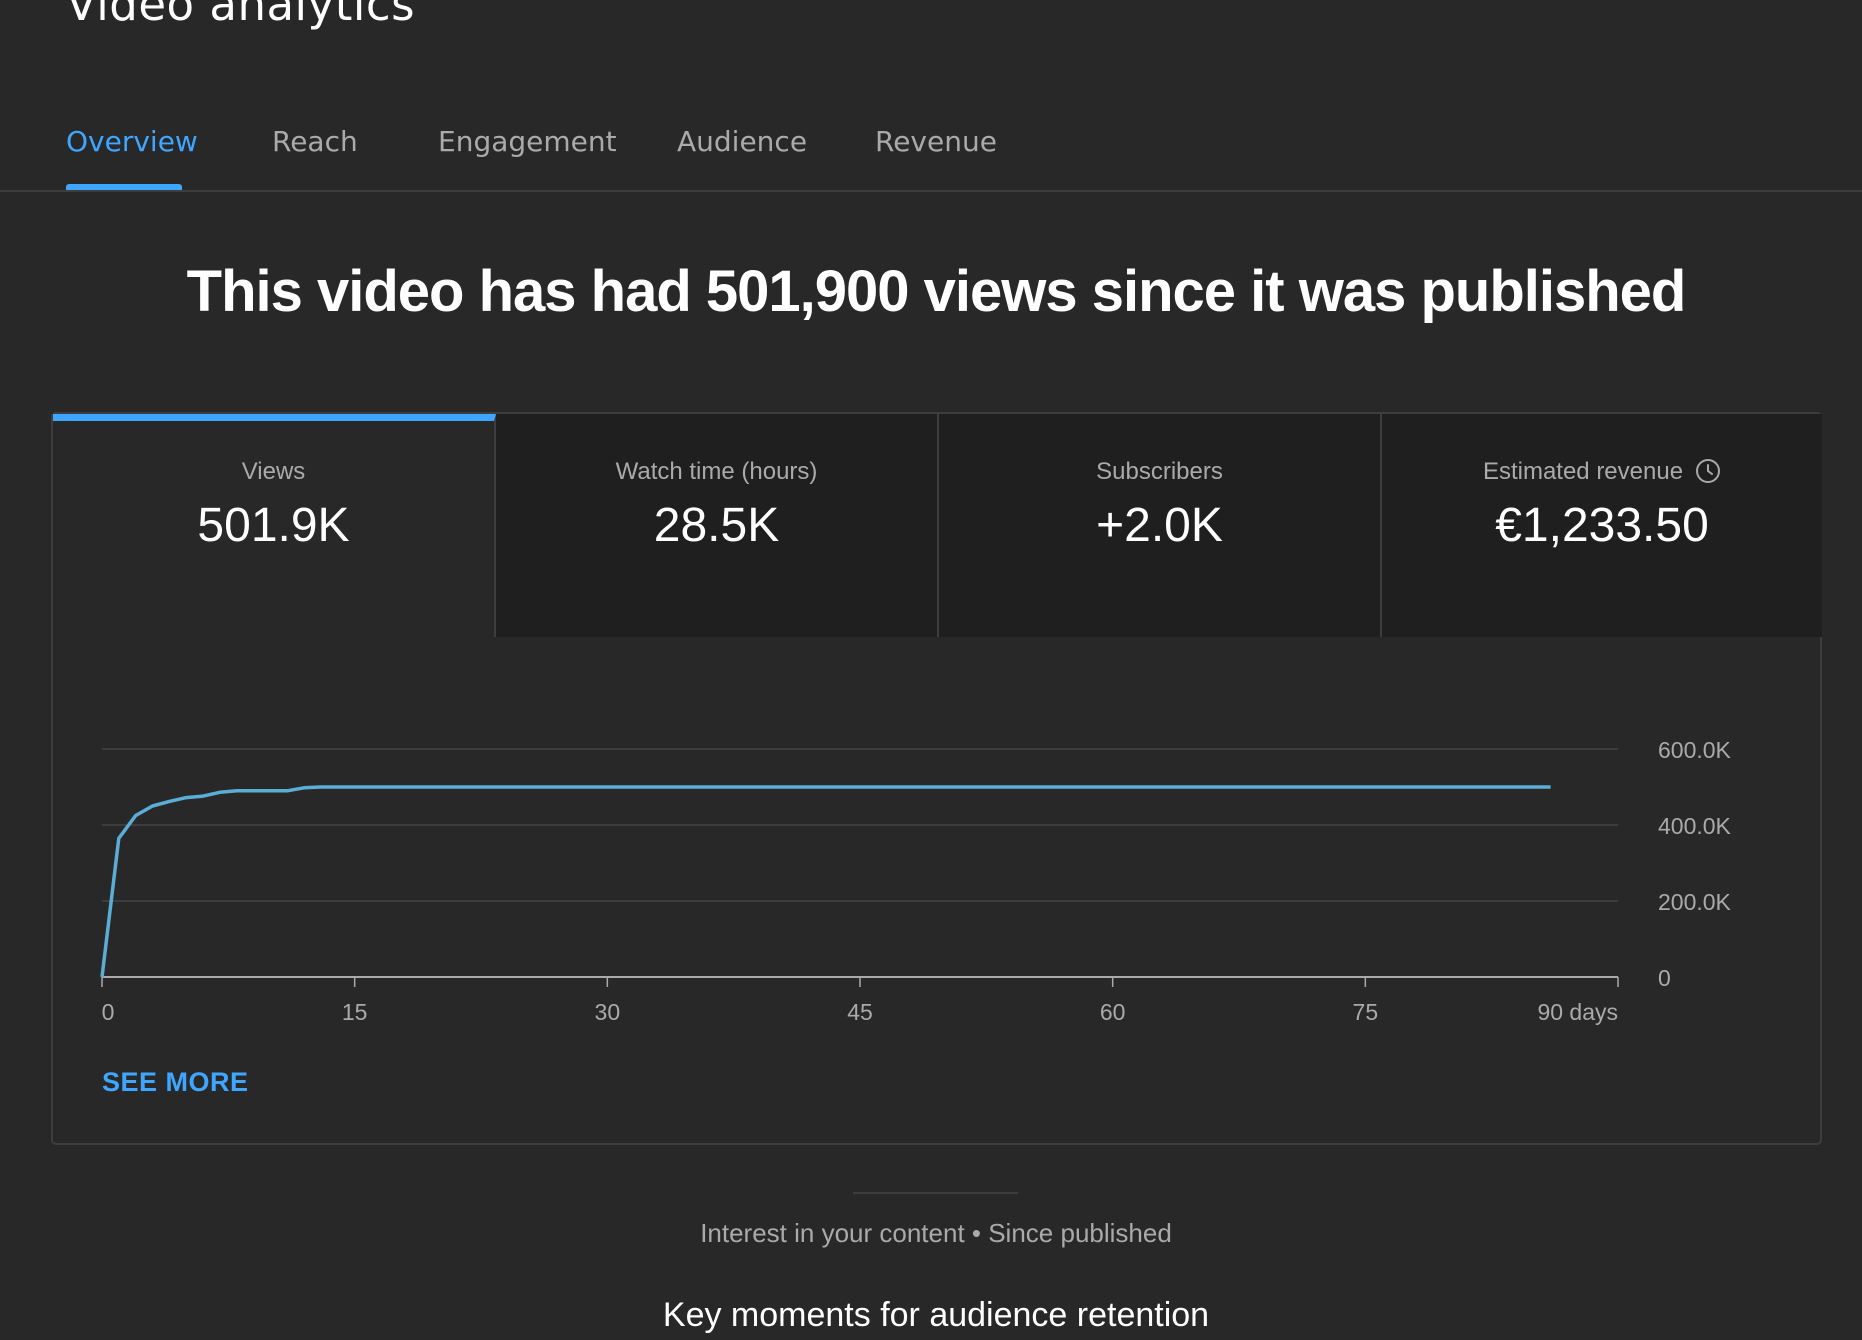 Image resolution: width=1862 pixels, height=1340 pixels. What do you see at coordinates (936, 1315) in the screenshot?
I see `retention-section-title: Key moments for audience retention` at bounding box center [936, 1315].